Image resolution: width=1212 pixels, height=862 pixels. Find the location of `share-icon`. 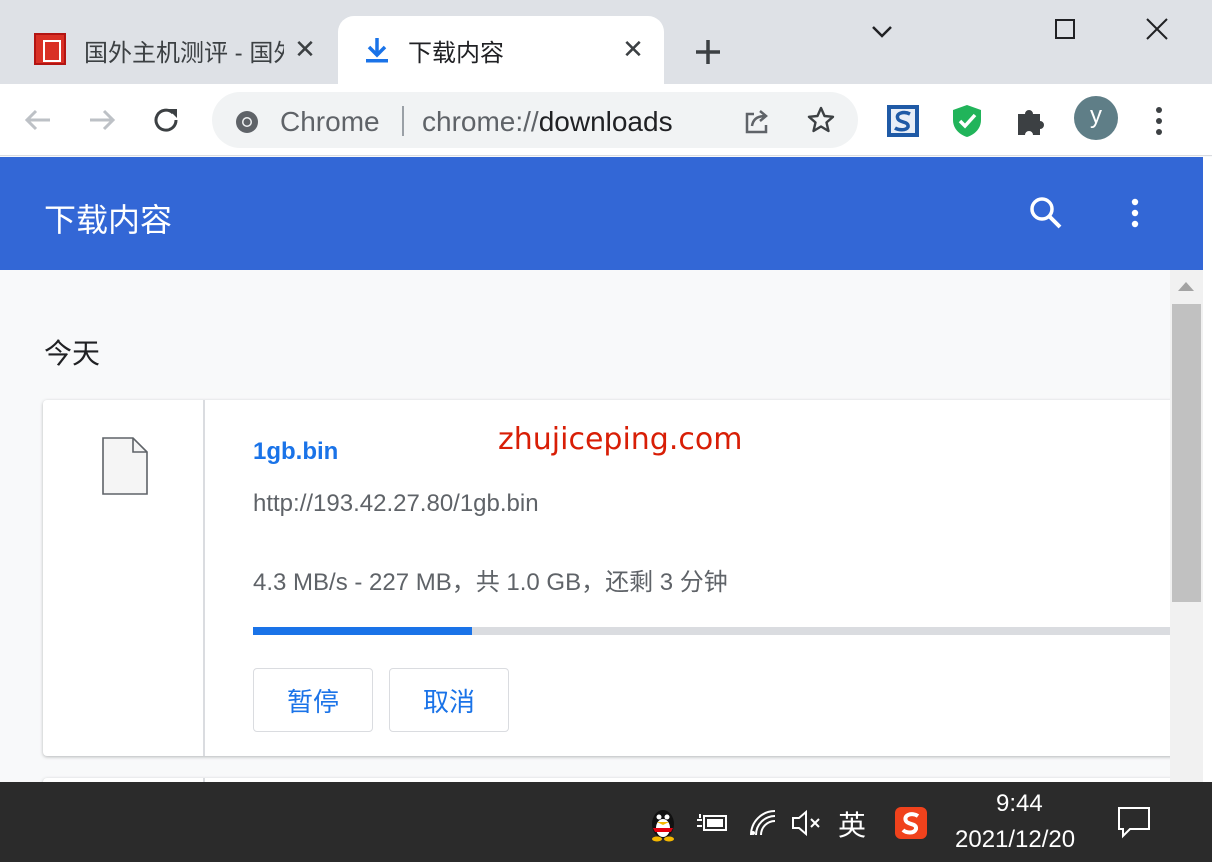

share-icon is located at coordinates (757, 121).